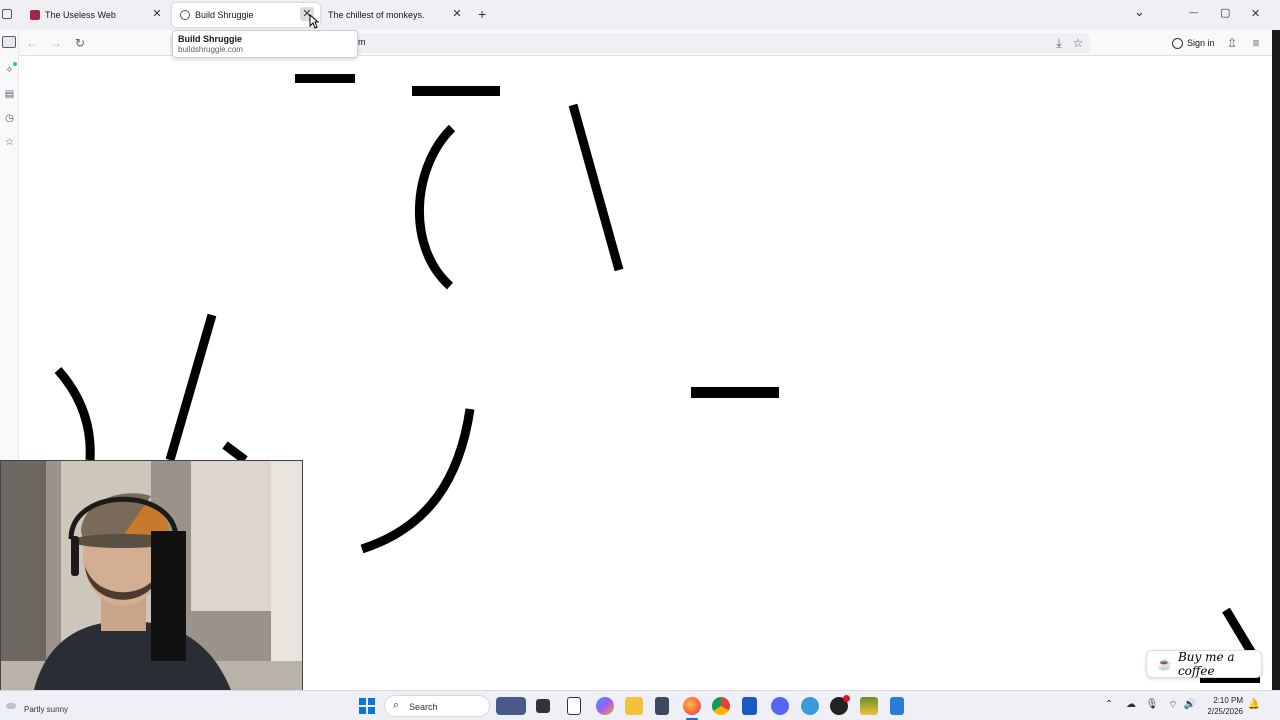 Image resolution: width=1280 pixels, height=720 pixels. I want to click on show-hidden-icons-icon: ⌃, so click(1109, 704).